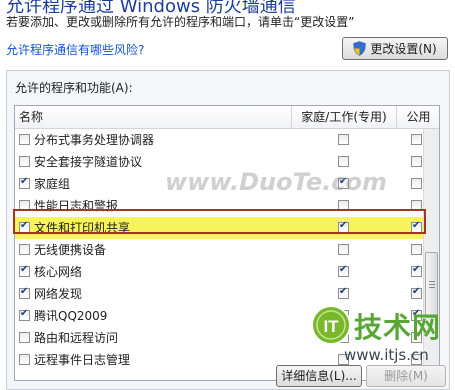 The image size is (455, 390). Describe the element at coordinates (58, 294) in the screenshot. I see `program-name: 网络发现` at that location.